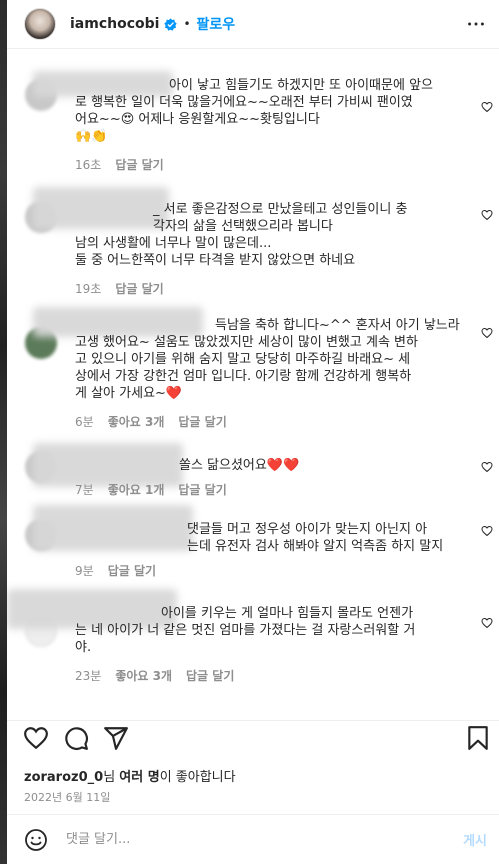  I want to click on comment-time: 6분, so click(84, 422).